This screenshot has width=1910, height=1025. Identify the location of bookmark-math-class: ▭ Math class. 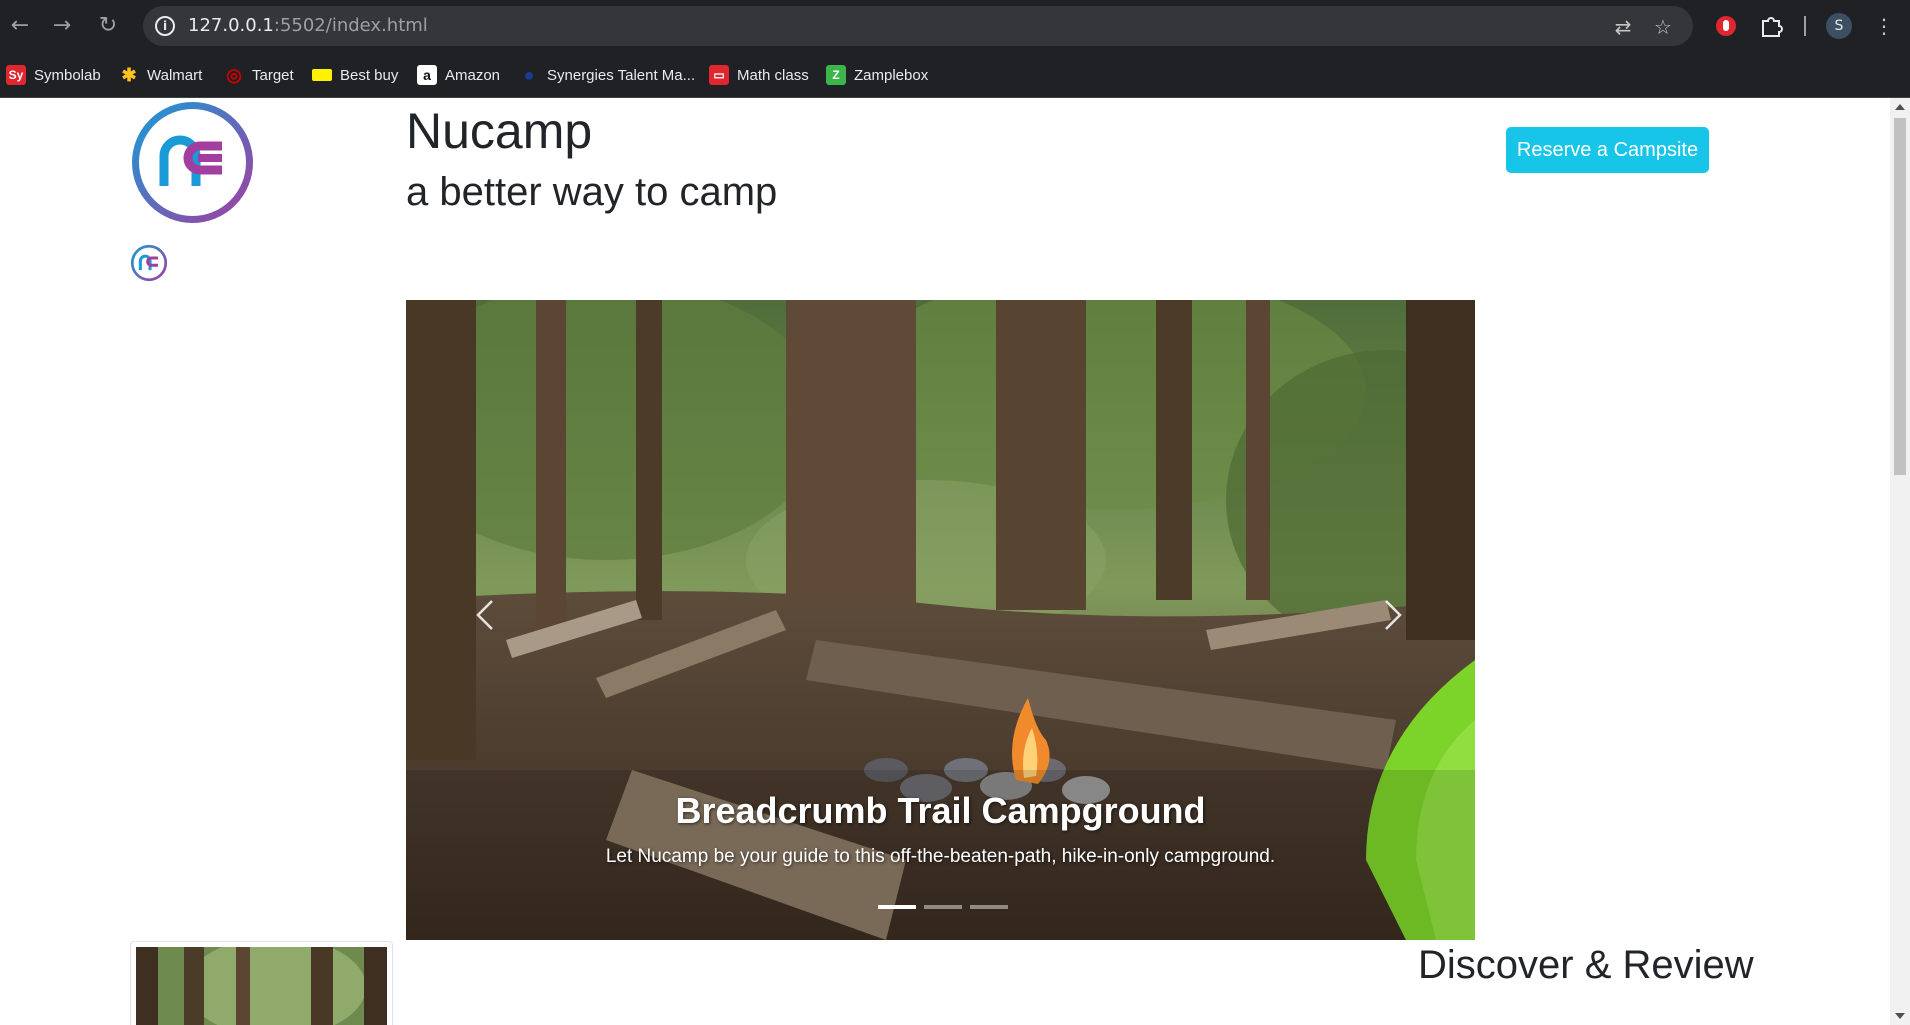
(759, 75).